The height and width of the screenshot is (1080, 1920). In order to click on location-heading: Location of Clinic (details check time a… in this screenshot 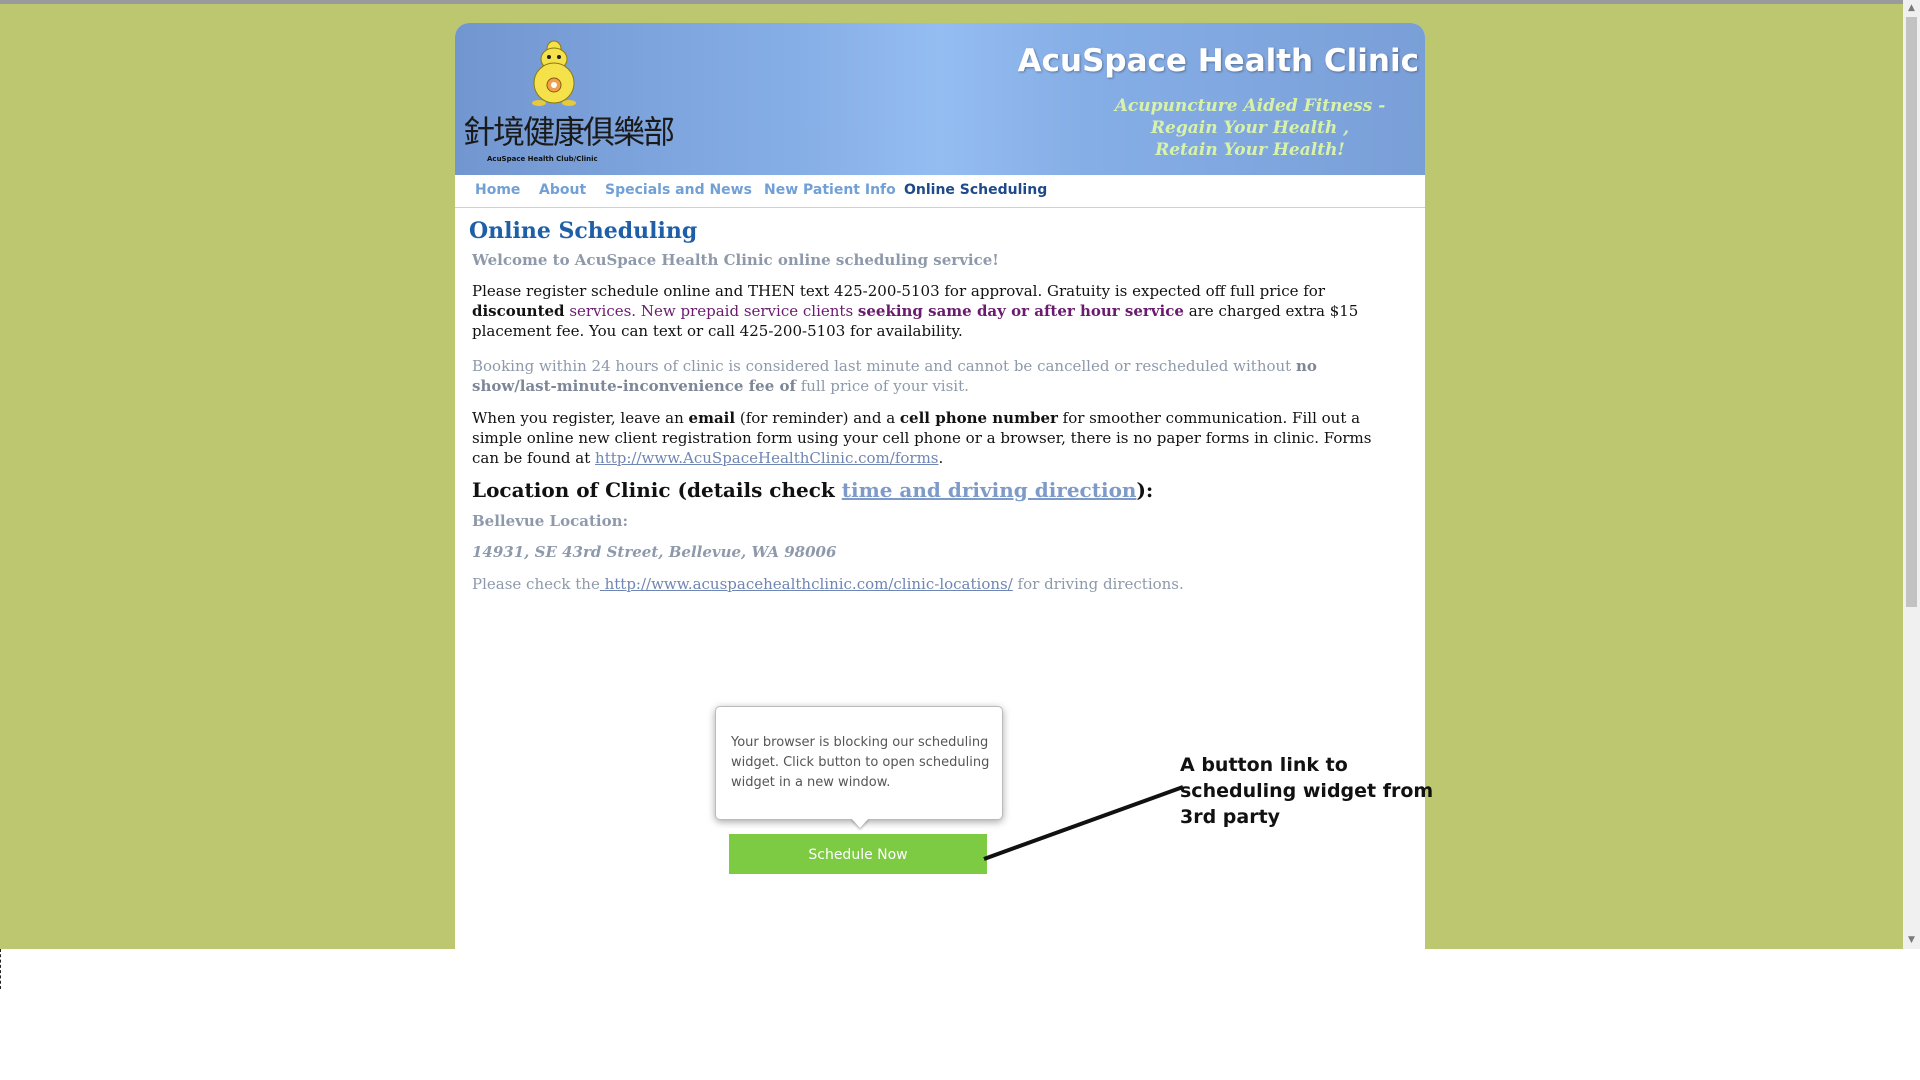, I will do `click(812, 490)`.